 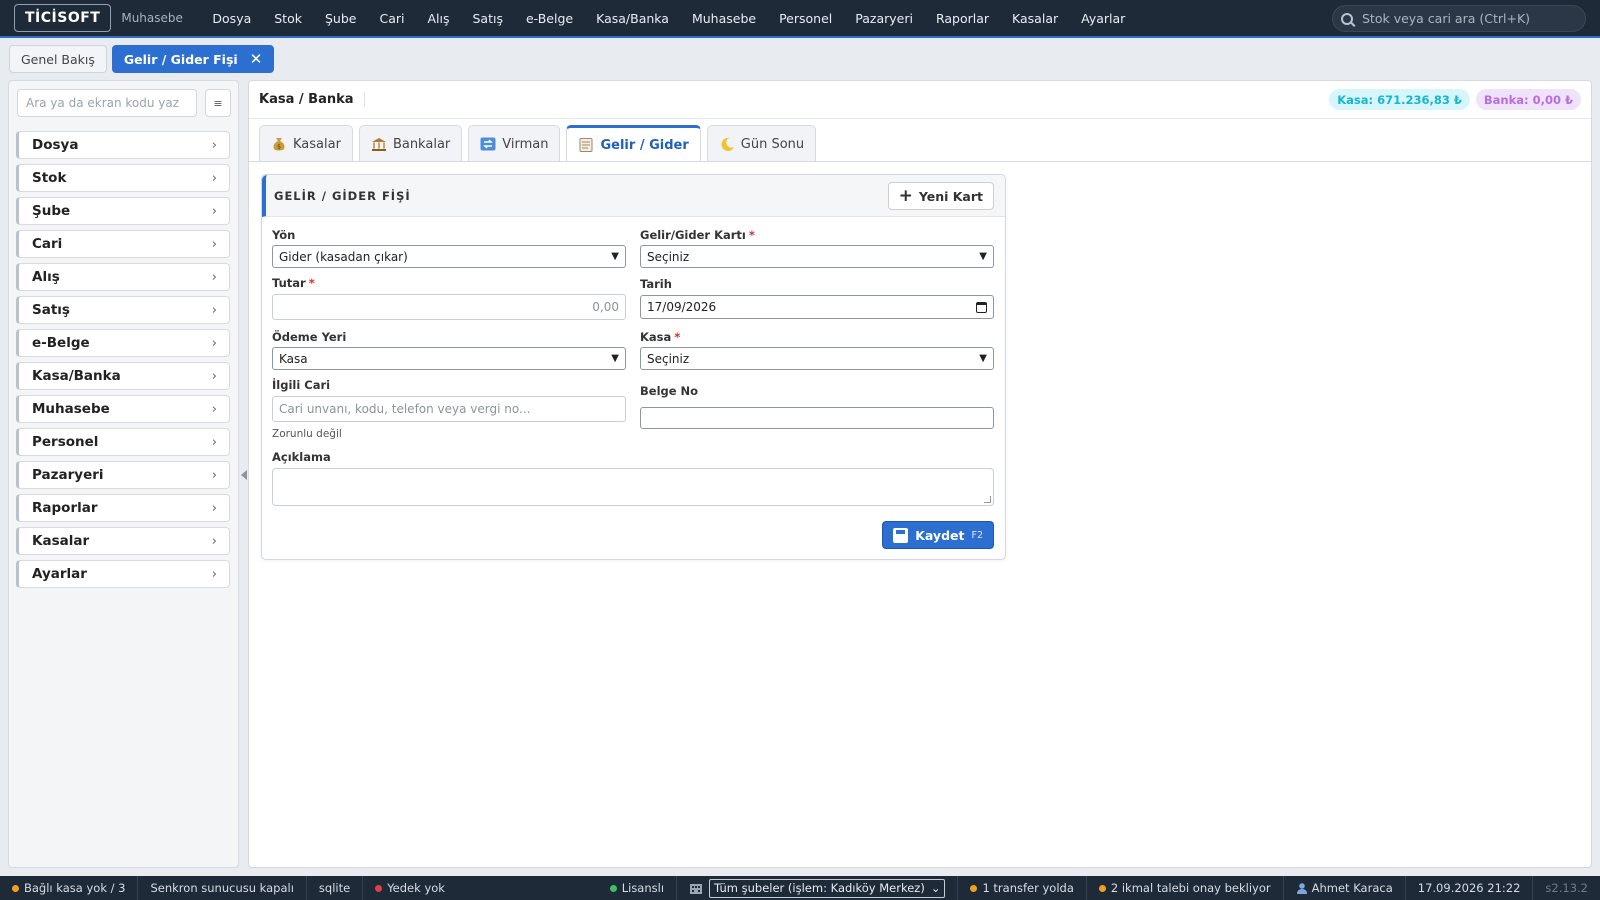 What do you see at coordinates (633, 487) in the screenshot?
I see `aciklama-textarea` at bounding box center [633, 487].